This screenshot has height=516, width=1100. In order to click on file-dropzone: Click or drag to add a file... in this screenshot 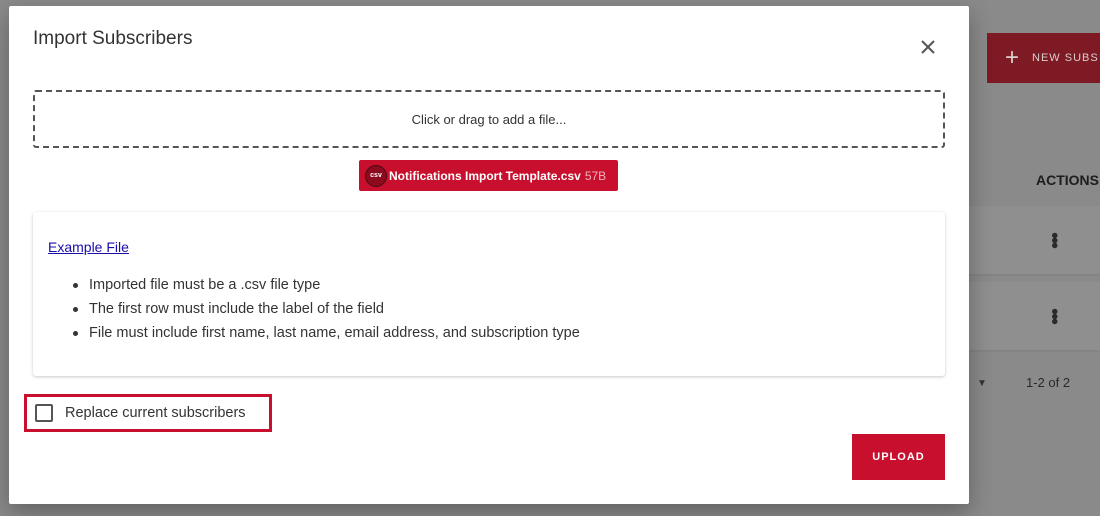, I will do `click(489, 119)`.